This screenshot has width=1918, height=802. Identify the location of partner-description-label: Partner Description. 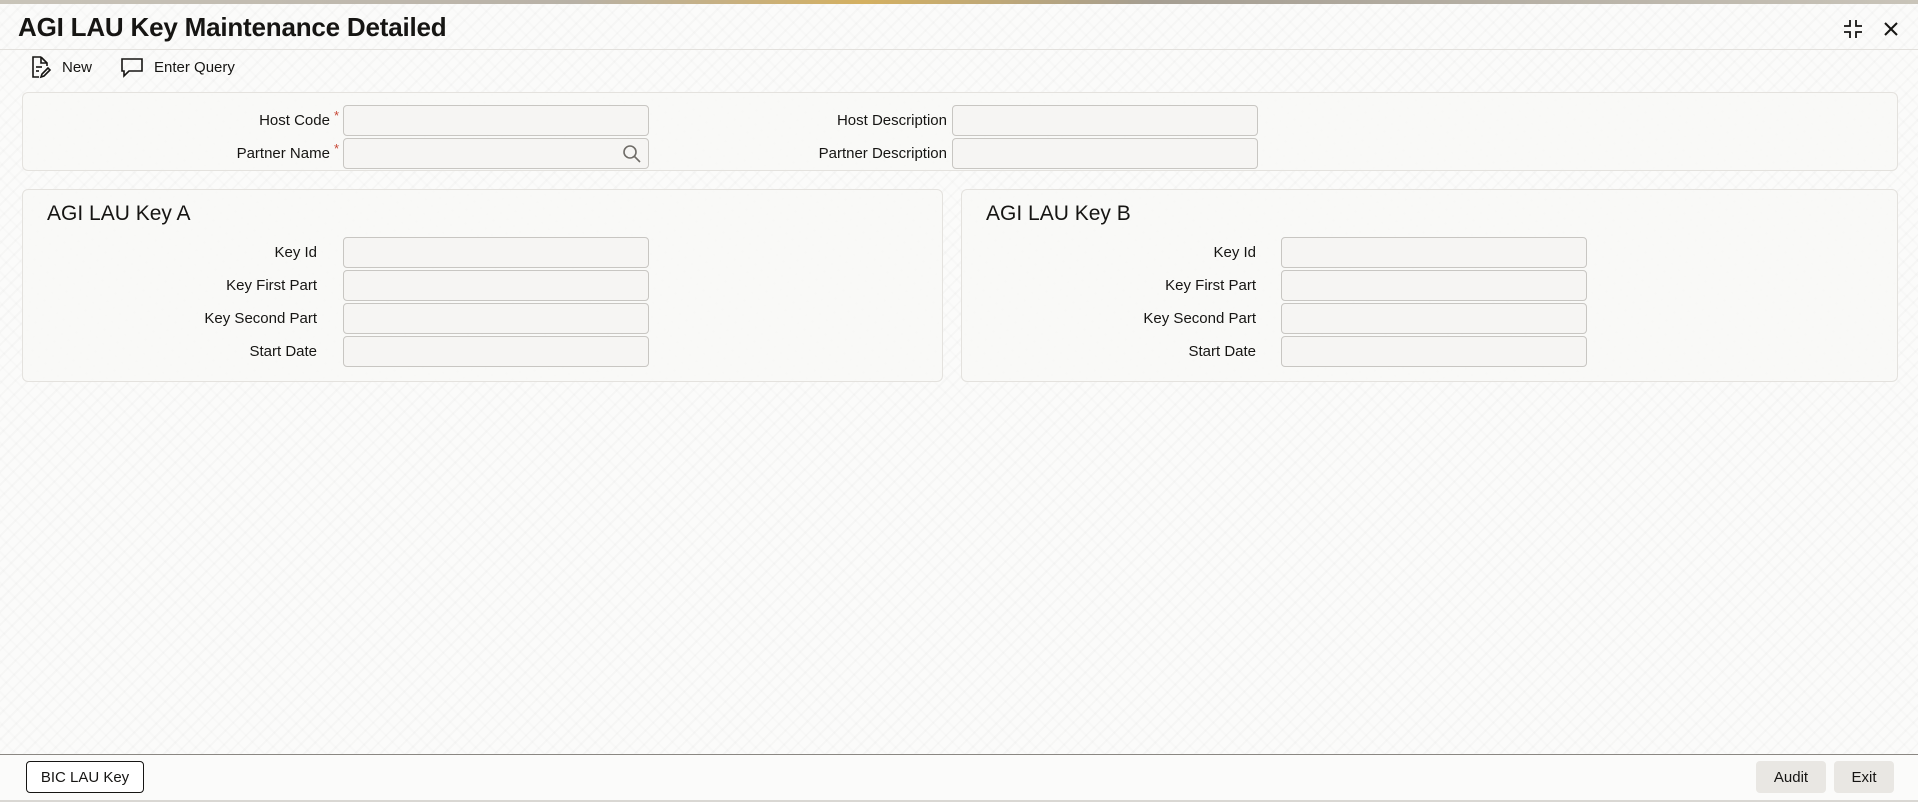
(882, 153).